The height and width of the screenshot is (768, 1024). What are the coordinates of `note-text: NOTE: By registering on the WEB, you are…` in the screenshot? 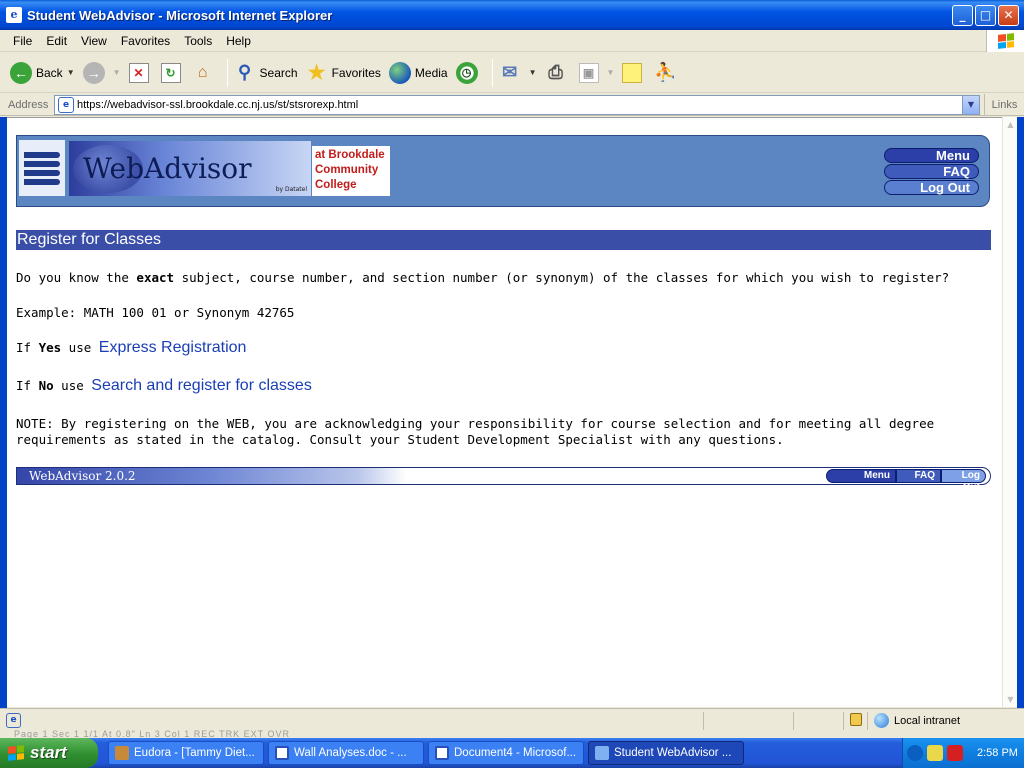 It's located at (475, 431).